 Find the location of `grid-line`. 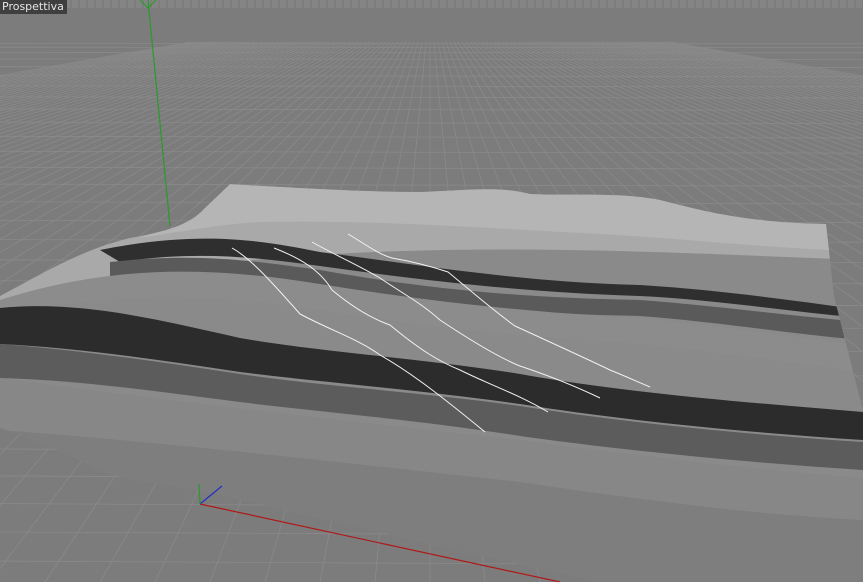

grid-line is located at coordinates (431, 185).